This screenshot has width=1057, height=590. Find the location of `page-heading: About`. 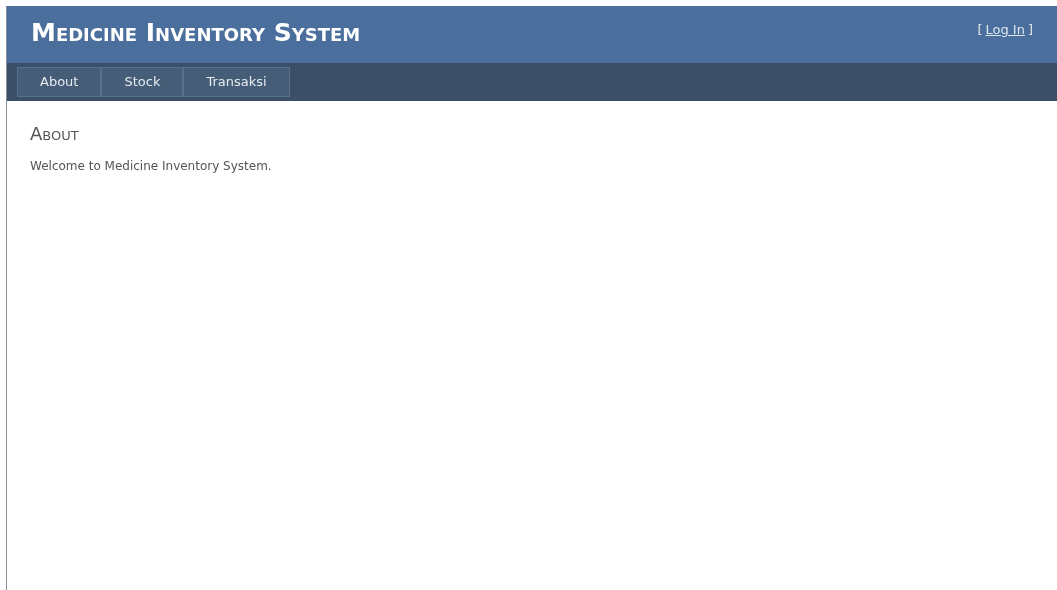

page-heading: About is located at coordinates (55, 134).